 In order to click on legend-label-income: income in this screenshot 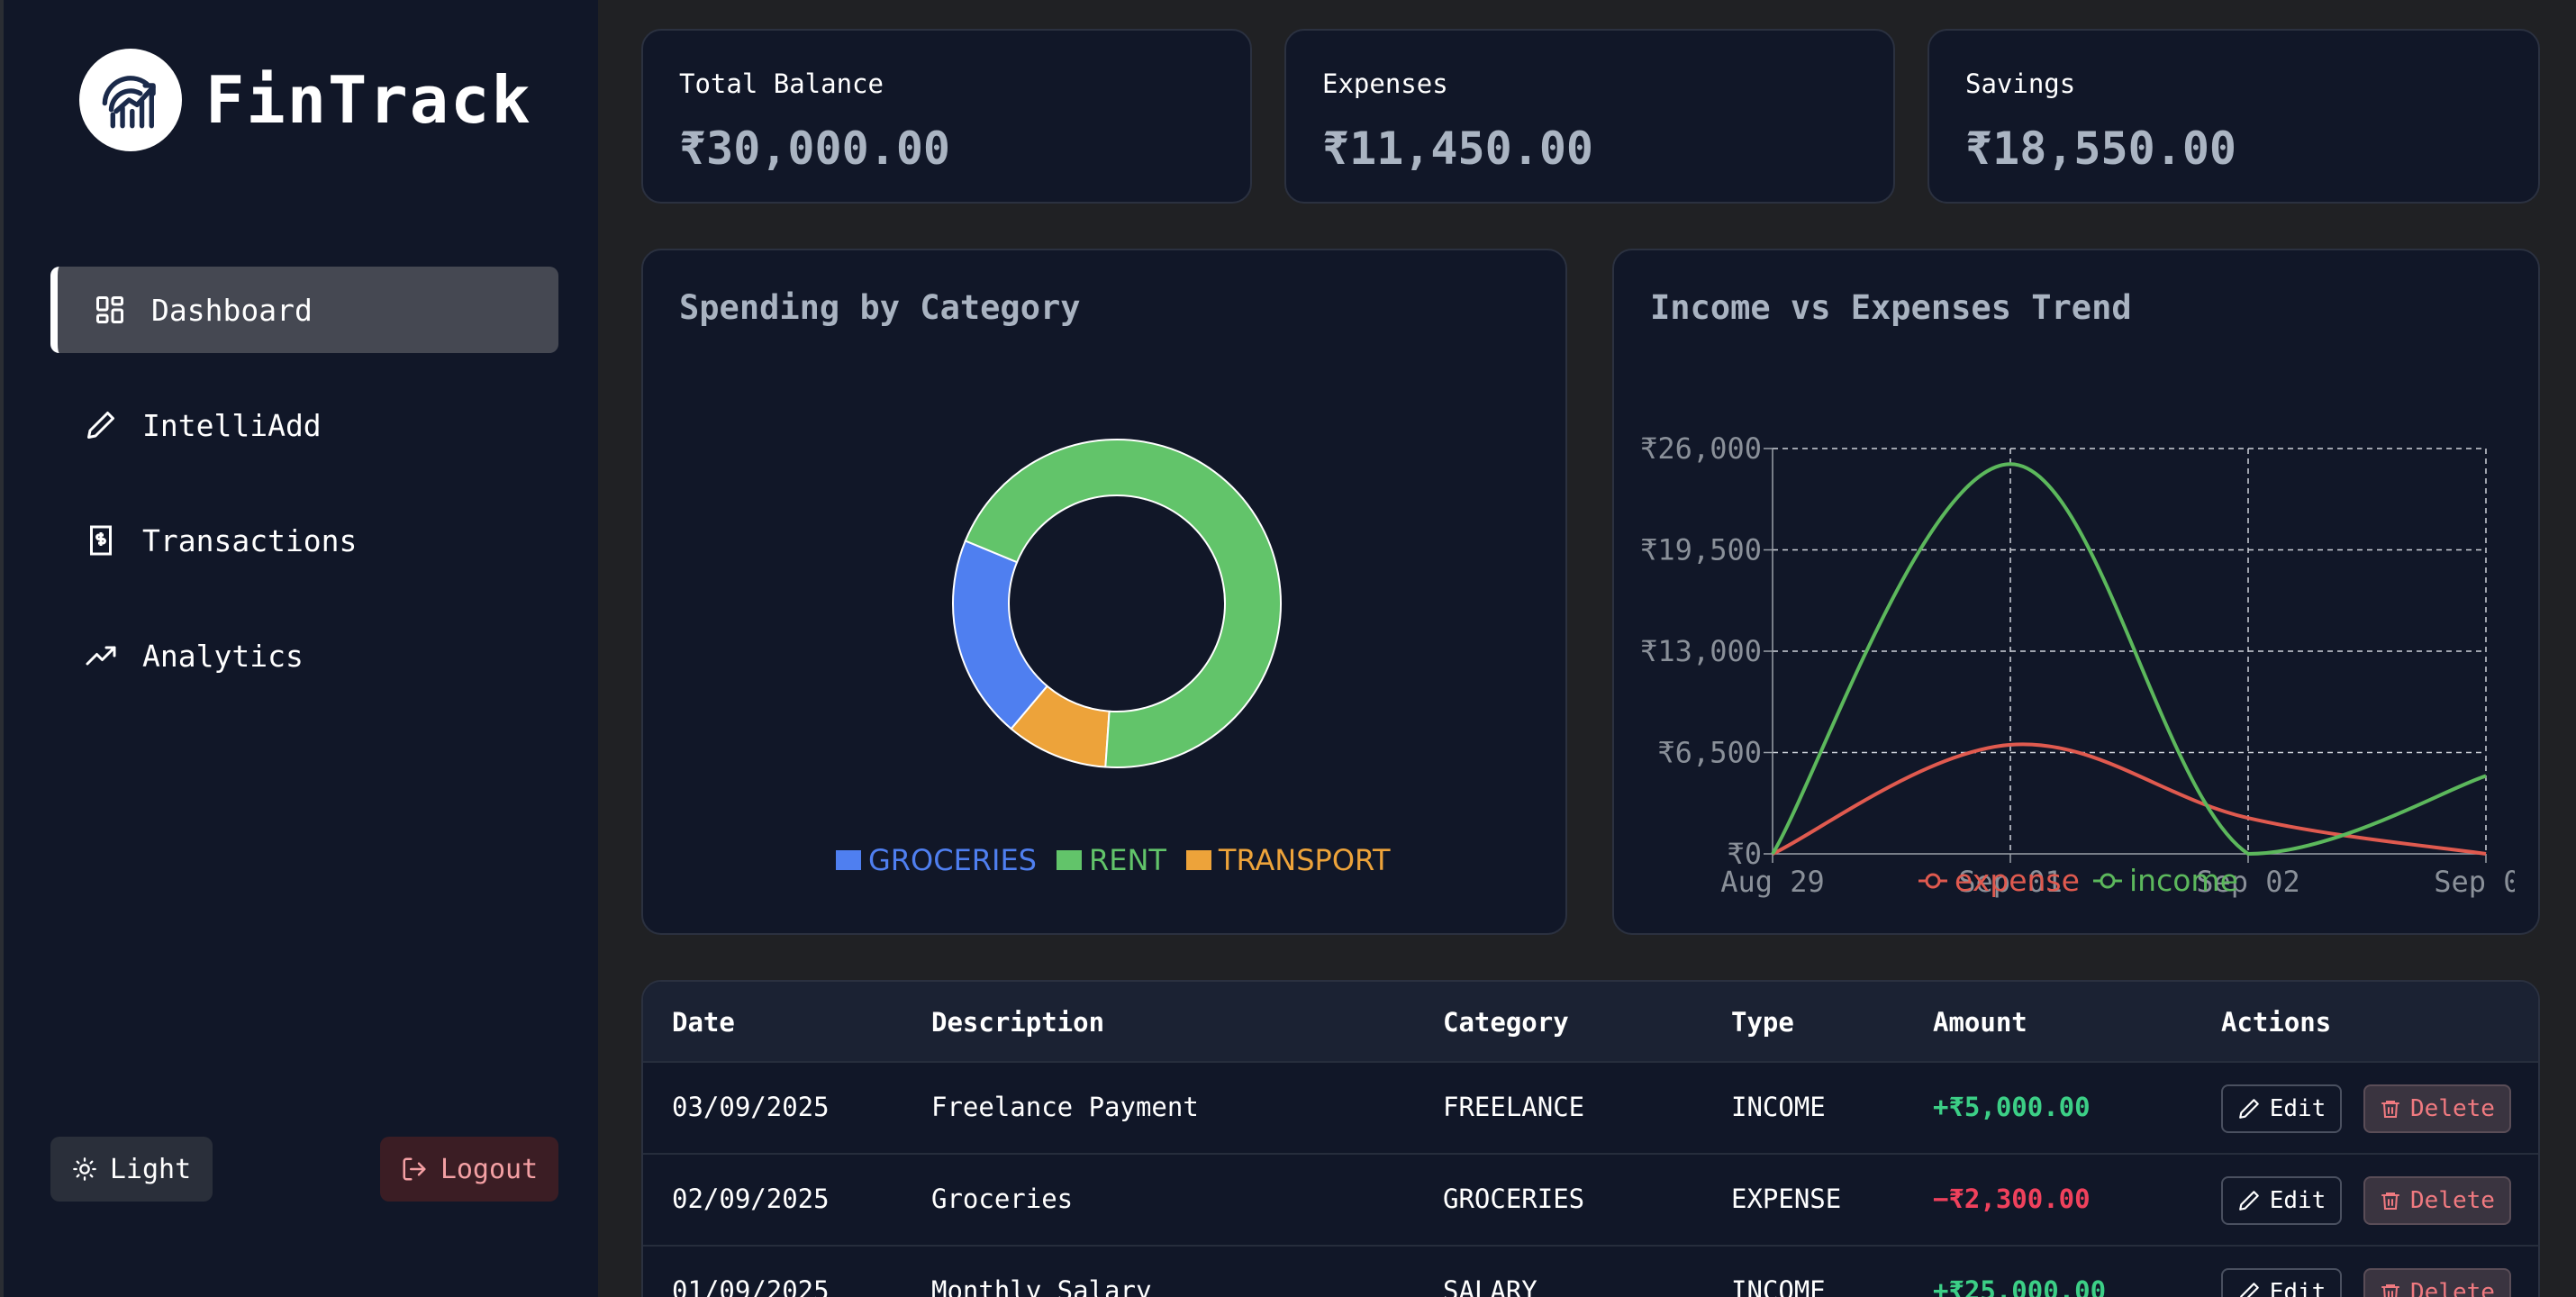, I will do `click(2183, 880)`.